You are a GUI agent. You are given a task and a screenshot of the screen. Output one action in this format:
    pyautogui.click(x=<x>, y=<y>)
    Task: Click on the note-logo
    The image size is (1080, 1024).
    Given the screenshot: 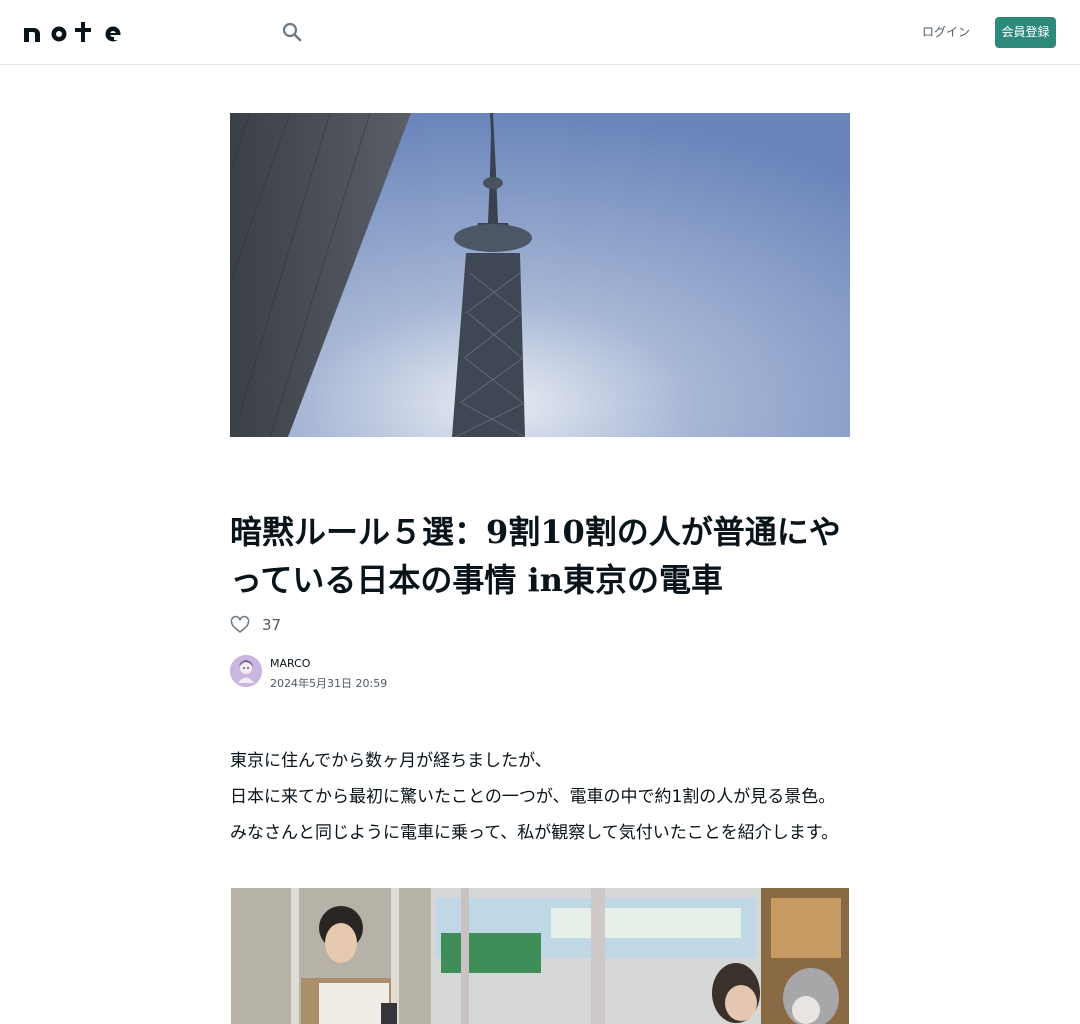 What is the action you would take?
    pyautogui.click(x=73, y=32)
    